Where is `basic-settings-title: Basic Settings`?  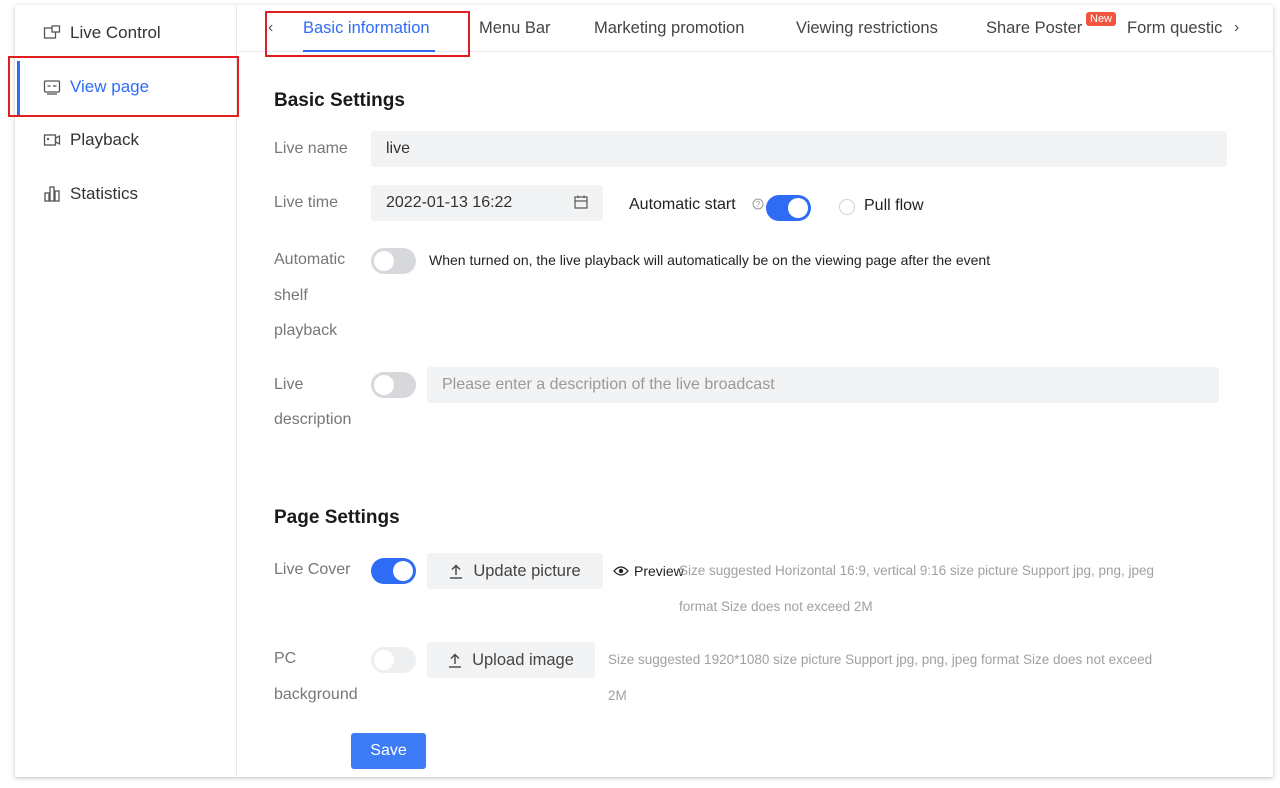 basic-settings-title: Basic Settings is located at coordinates (339, 100).